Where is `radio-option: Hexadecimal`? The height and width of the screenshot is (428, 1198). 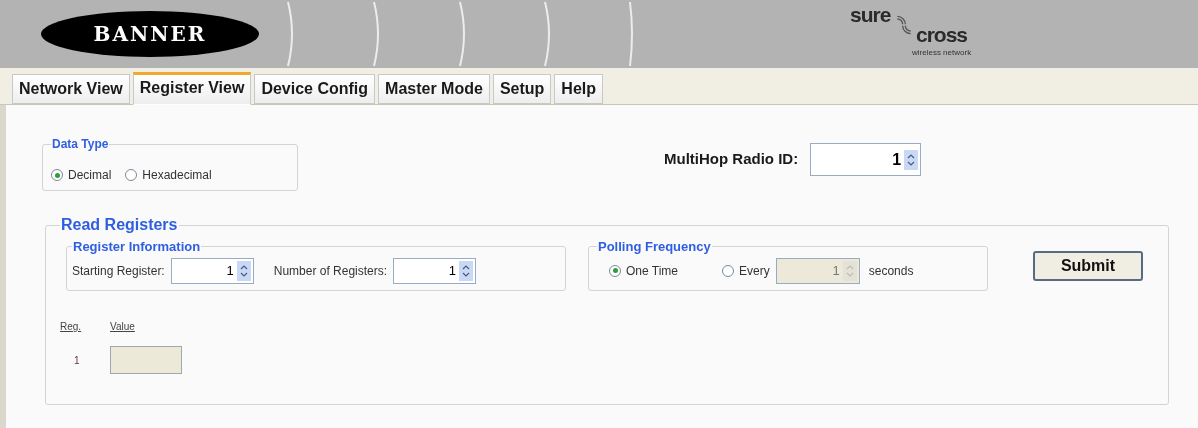
radio-option: Hexadecimal is located at coordinates (168, 175).